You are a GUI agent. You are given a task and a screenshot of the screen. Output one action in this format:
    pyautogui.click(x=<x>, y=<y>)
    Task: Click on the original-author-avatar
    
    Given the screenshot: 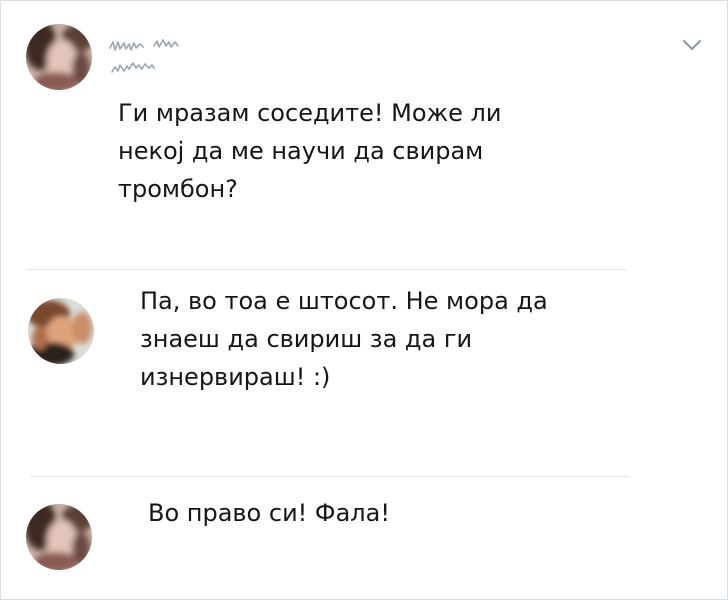 What is the action you would take?
    pyautogui.click(x=59, y=57)
    